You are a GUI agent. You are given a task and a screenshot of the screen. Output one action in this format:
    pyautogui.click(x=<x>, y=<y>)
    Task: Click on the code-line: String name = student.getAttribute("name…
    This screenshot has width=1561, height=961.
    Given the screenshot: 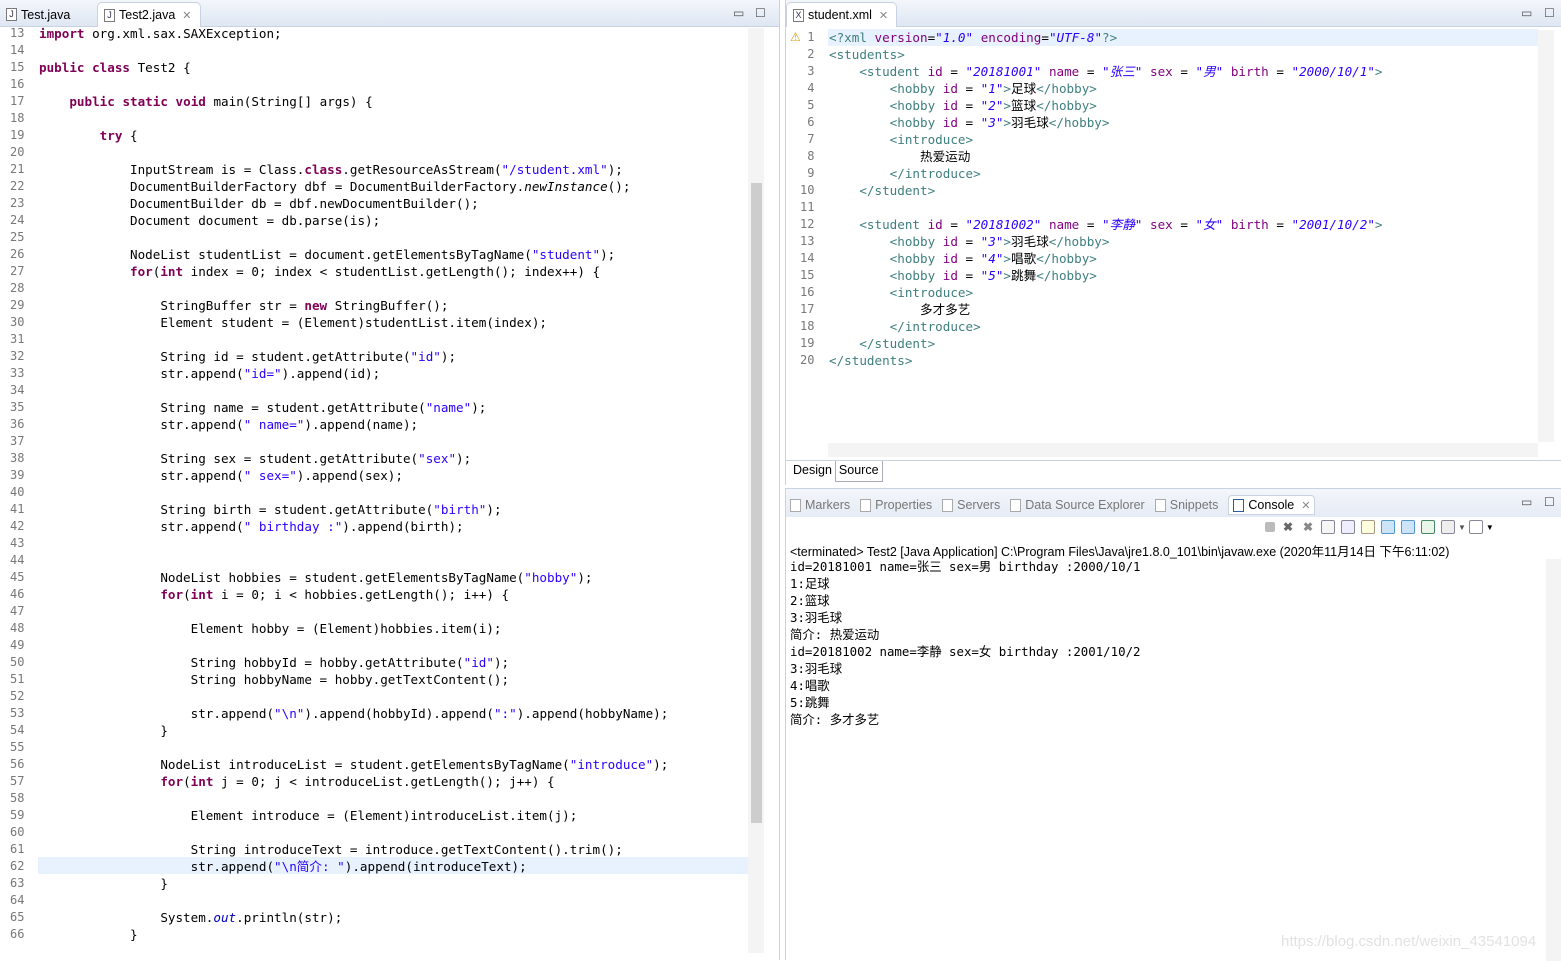 What is the action you would take?
    pyautogui.click(x=263, y=407)
    